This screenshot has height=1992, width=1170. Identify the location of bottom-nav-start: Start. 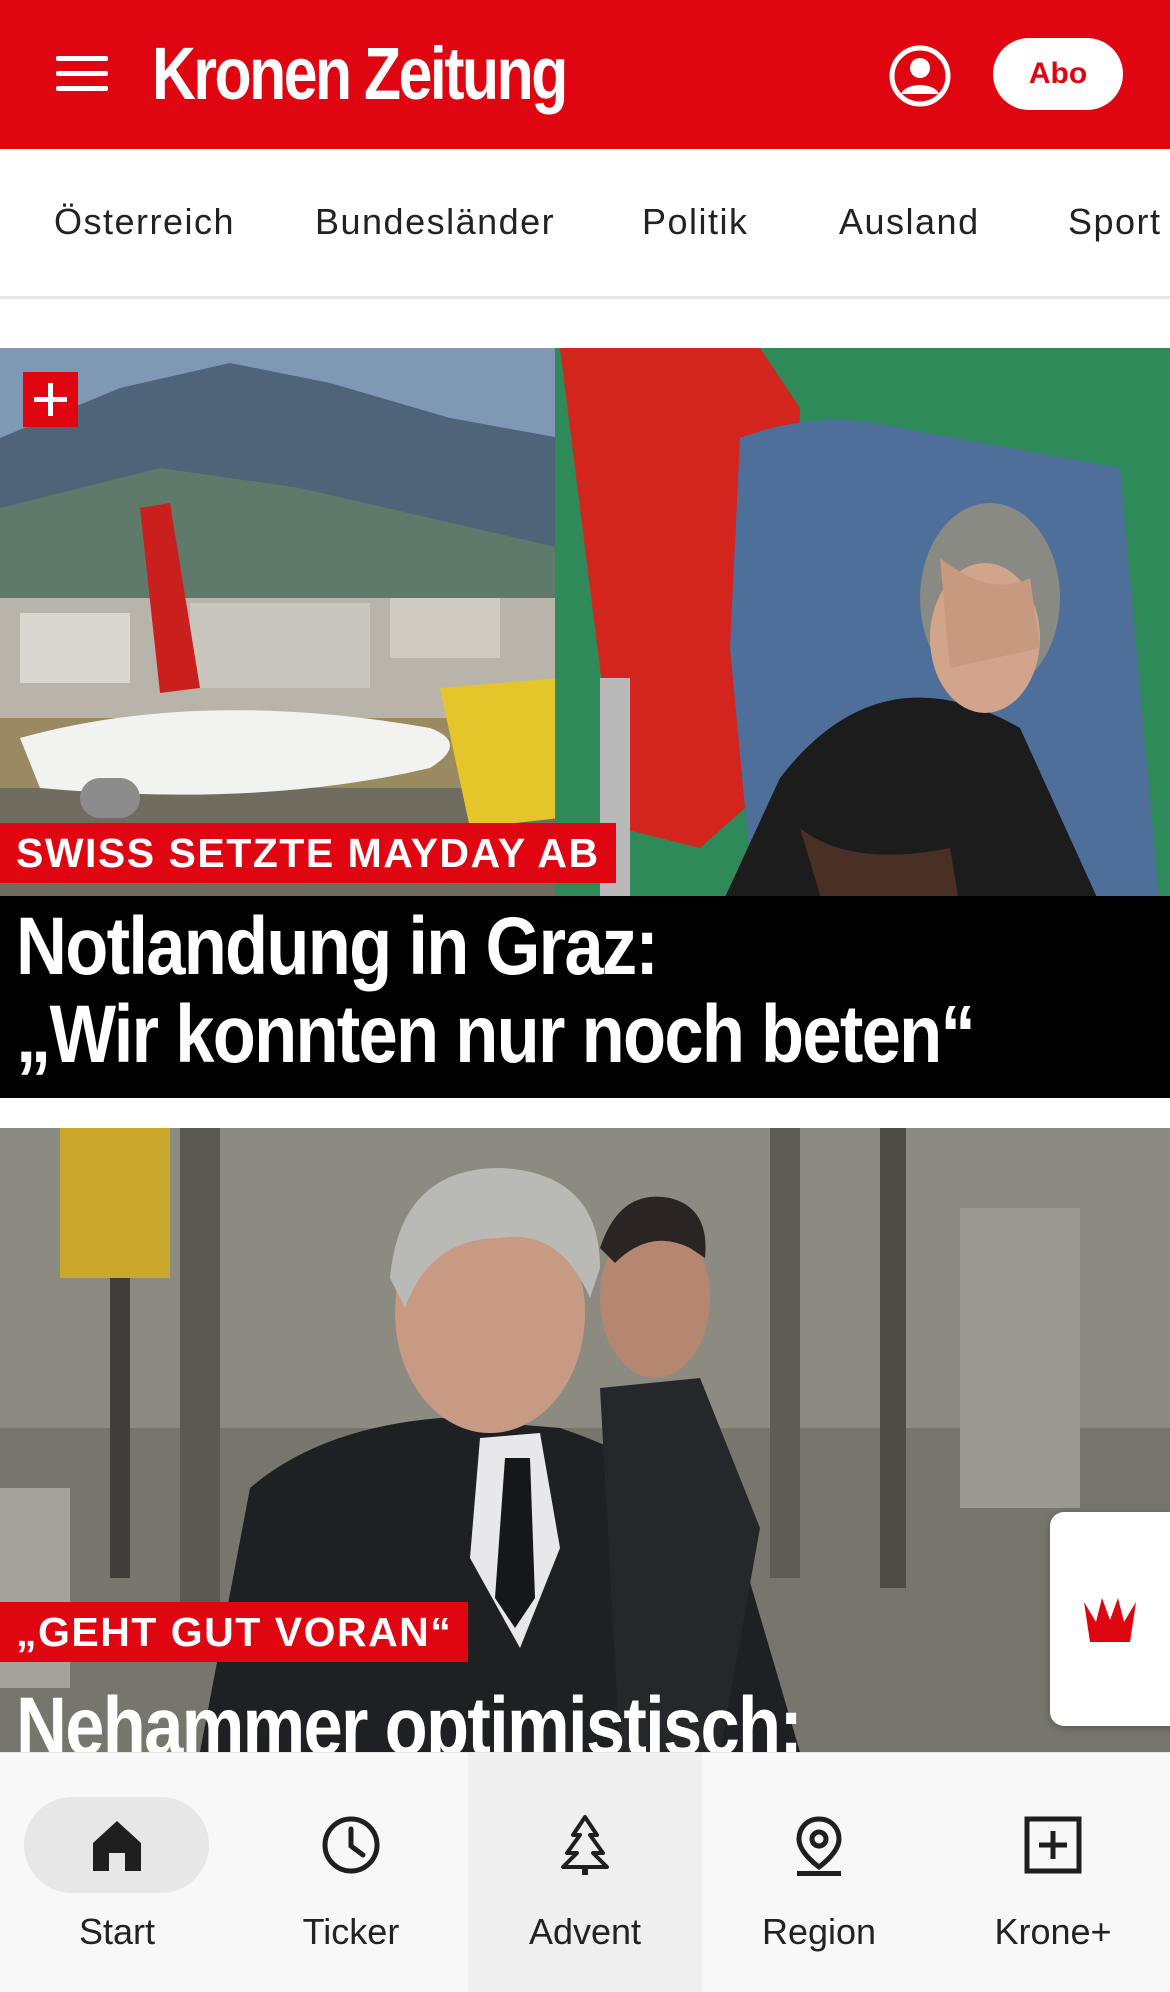
(117, 1872).